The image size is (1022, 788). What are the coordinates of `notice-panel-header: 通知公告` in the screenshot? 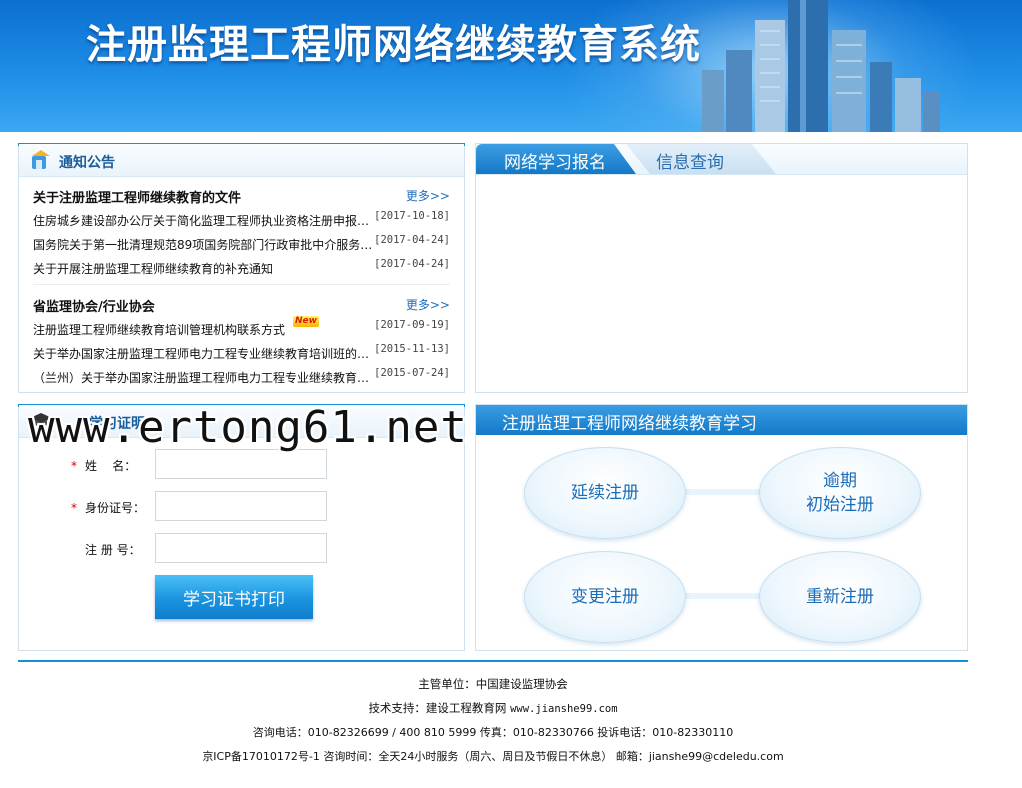 It's located at (241, 160).